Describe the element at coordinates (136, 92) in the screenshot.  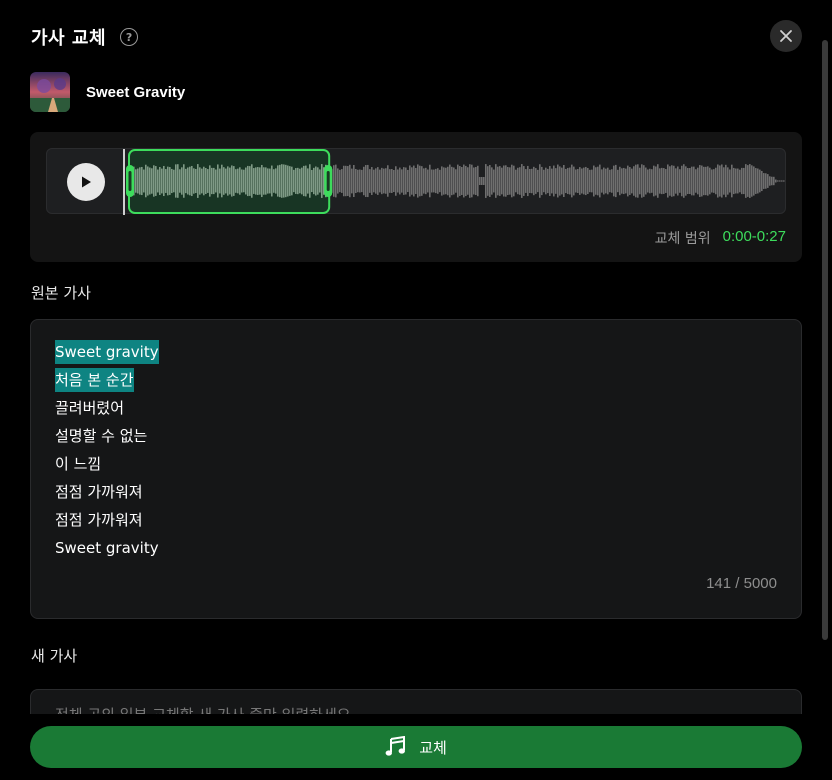
I see `track-title: Sweet Gravity` at that location.